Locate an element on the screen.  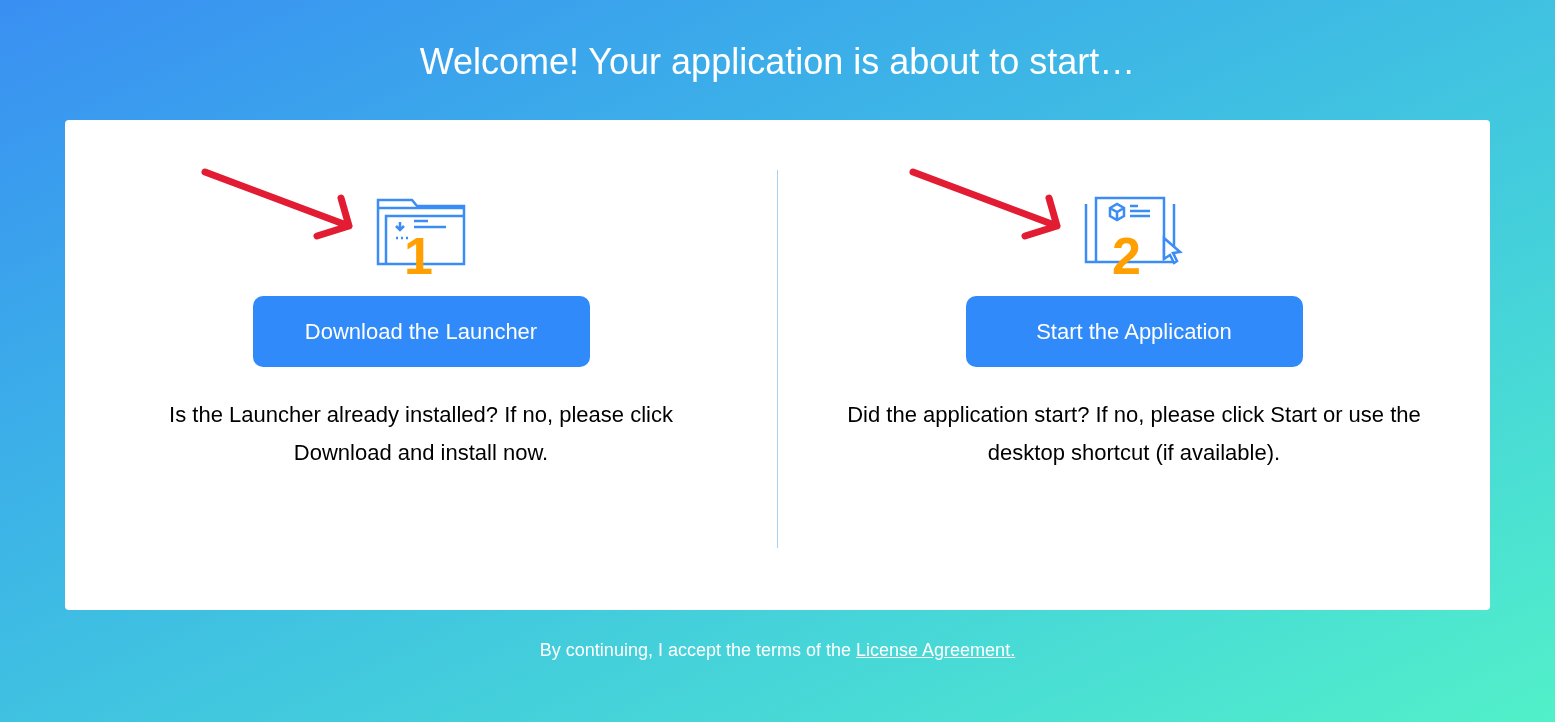
download-button: Download the Launcher is located at coordinates (421, 331).